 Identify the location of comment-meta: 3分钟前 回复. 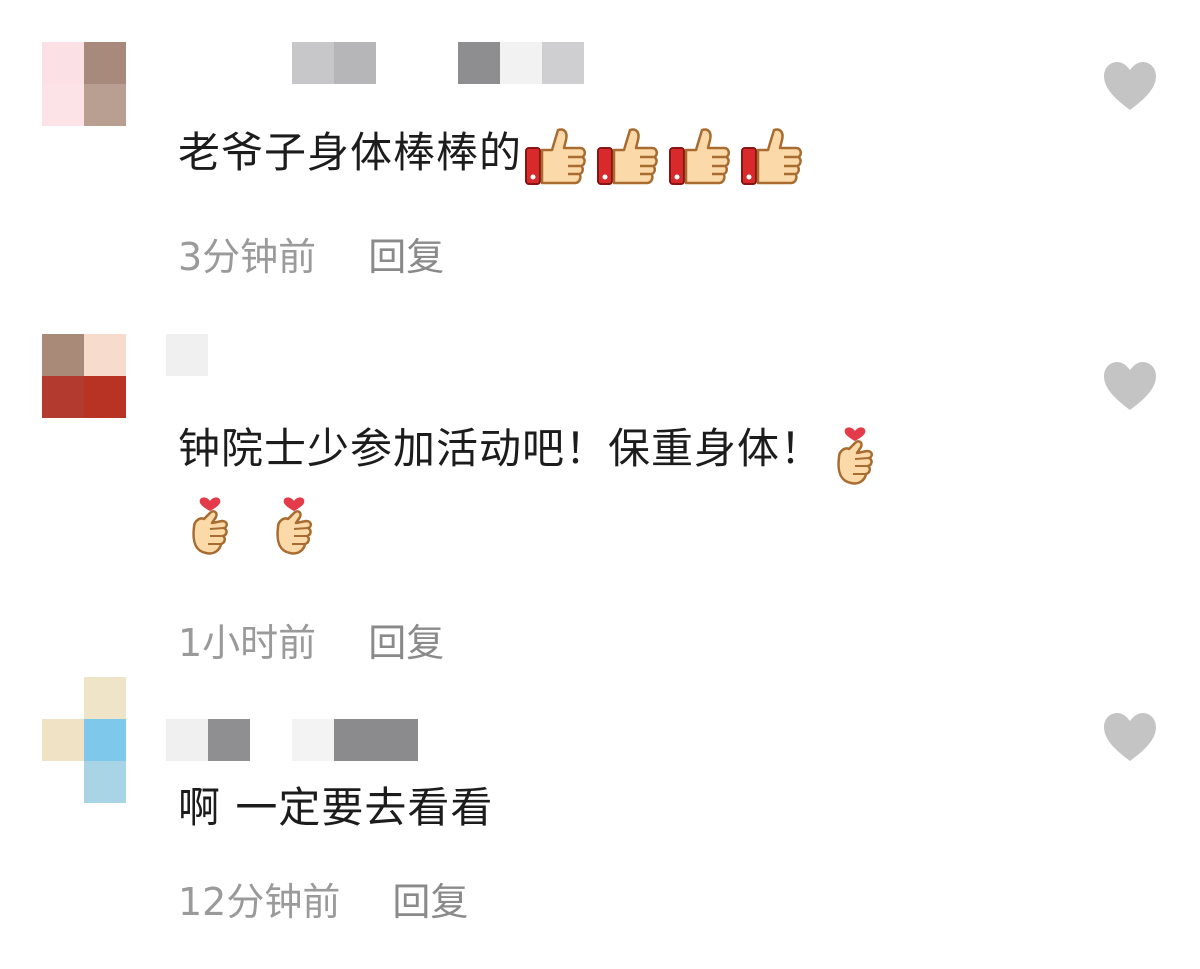
(311, 253).